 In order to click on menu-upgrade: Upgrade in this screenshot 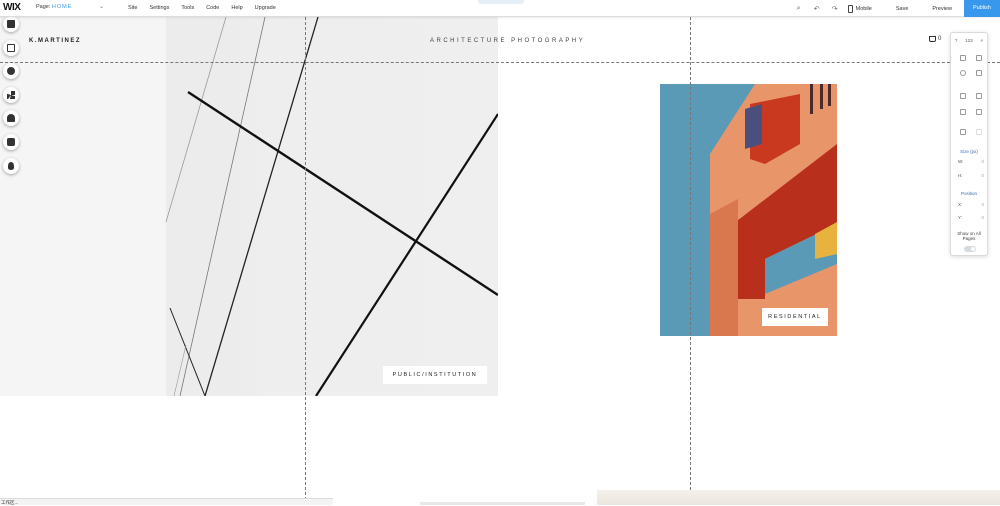, I will do `click(265, 8)`.